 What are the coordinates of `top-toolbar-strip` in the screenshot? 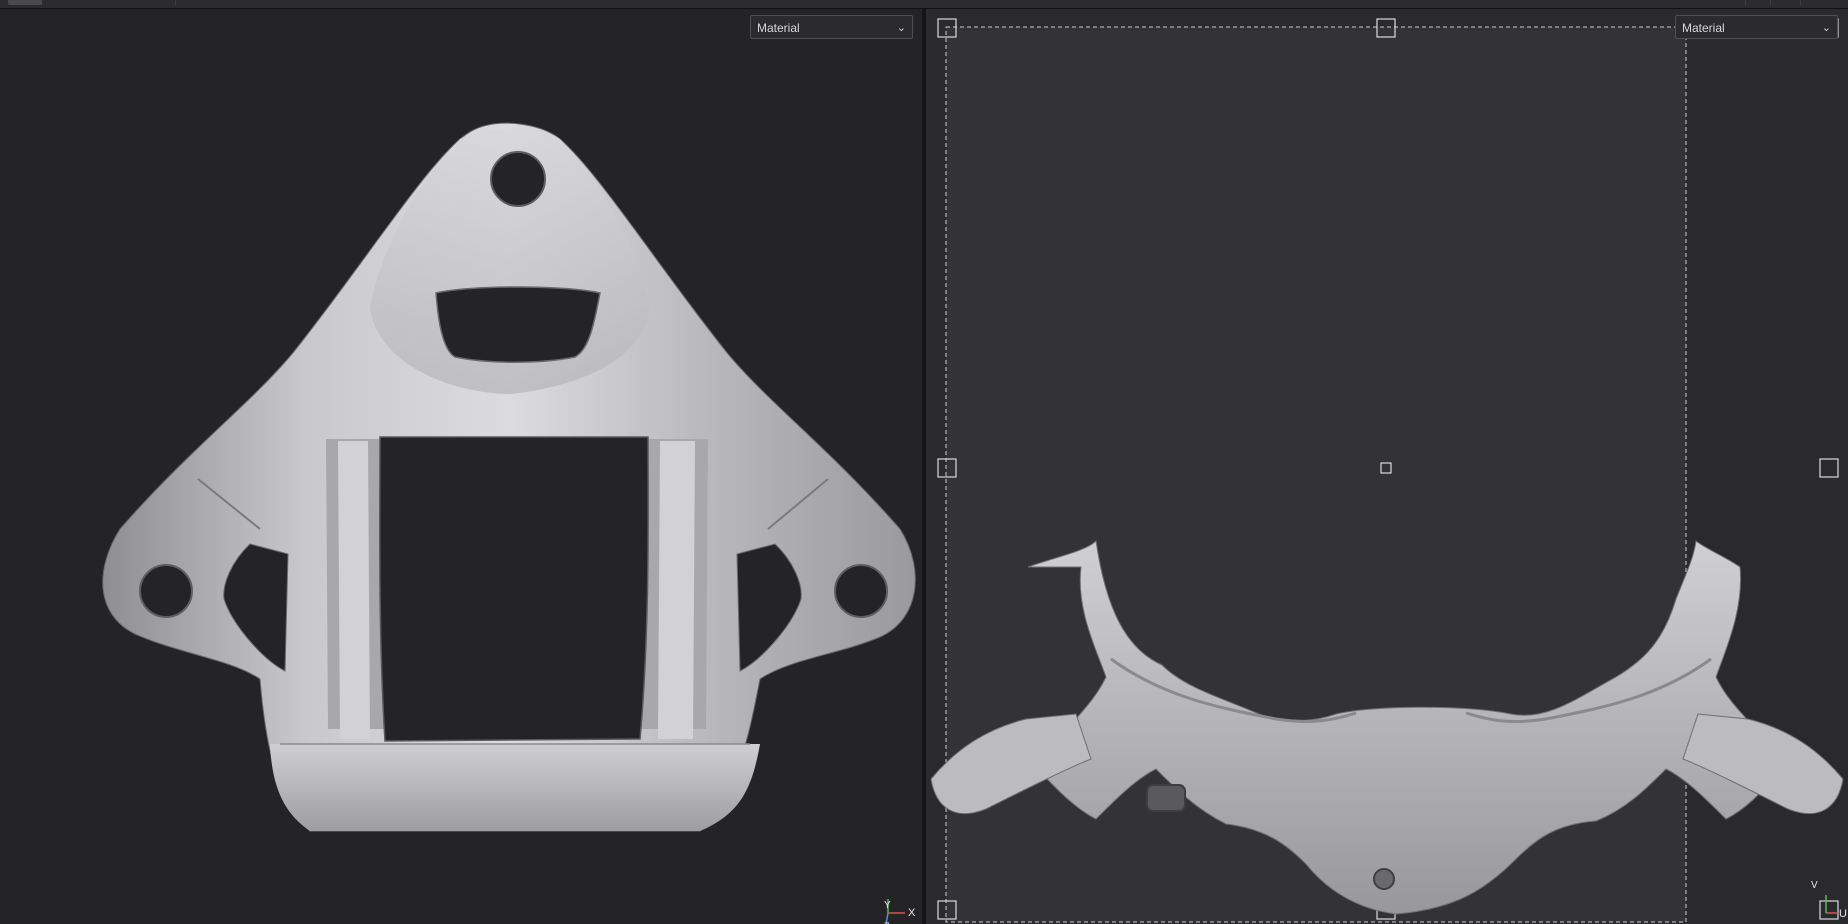 It's located at (924, 4).